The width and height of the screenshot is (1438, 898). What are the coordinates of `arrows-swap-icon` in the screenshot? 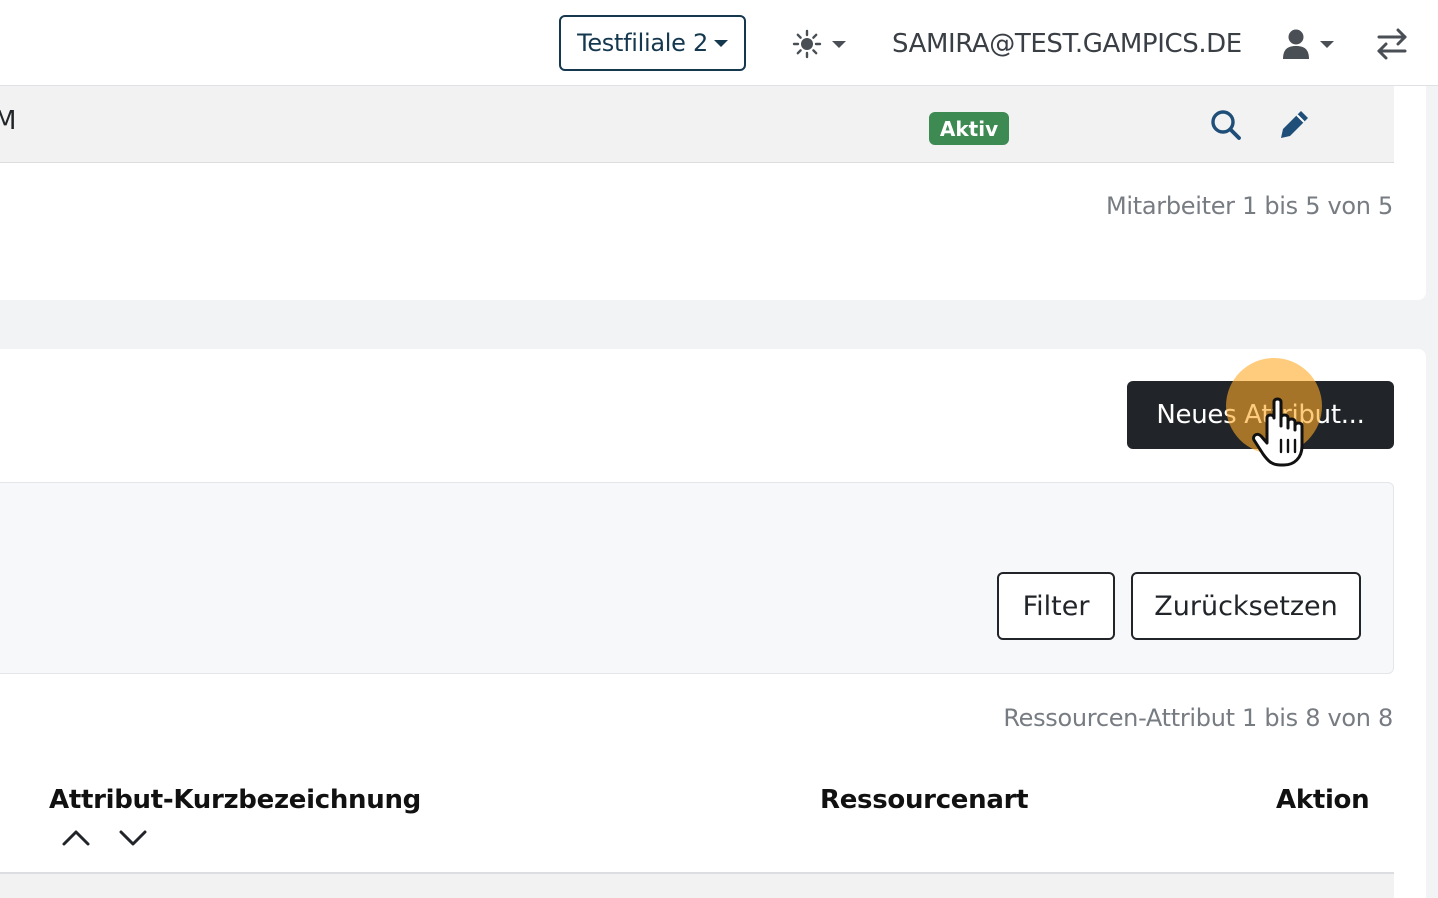 It's located at (1392, 44).